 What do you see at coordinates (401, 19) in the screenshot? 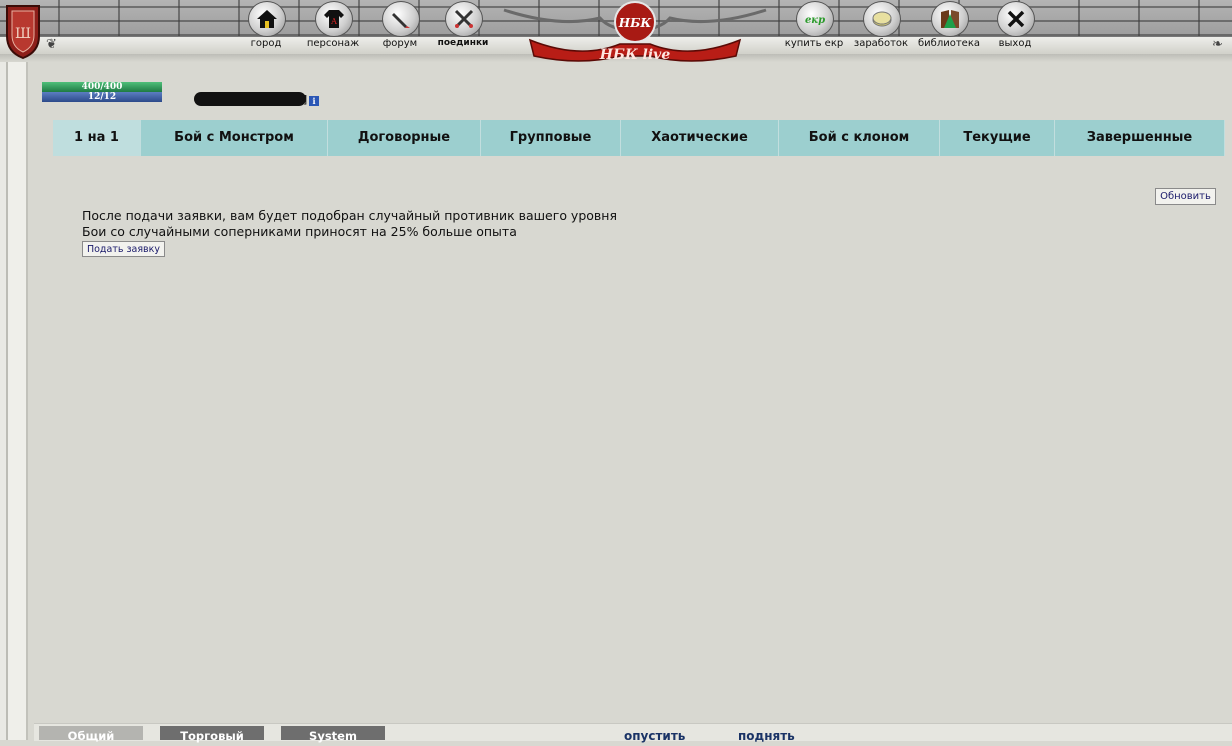
I see `pencil-icon` at bounding box center [401, 19].